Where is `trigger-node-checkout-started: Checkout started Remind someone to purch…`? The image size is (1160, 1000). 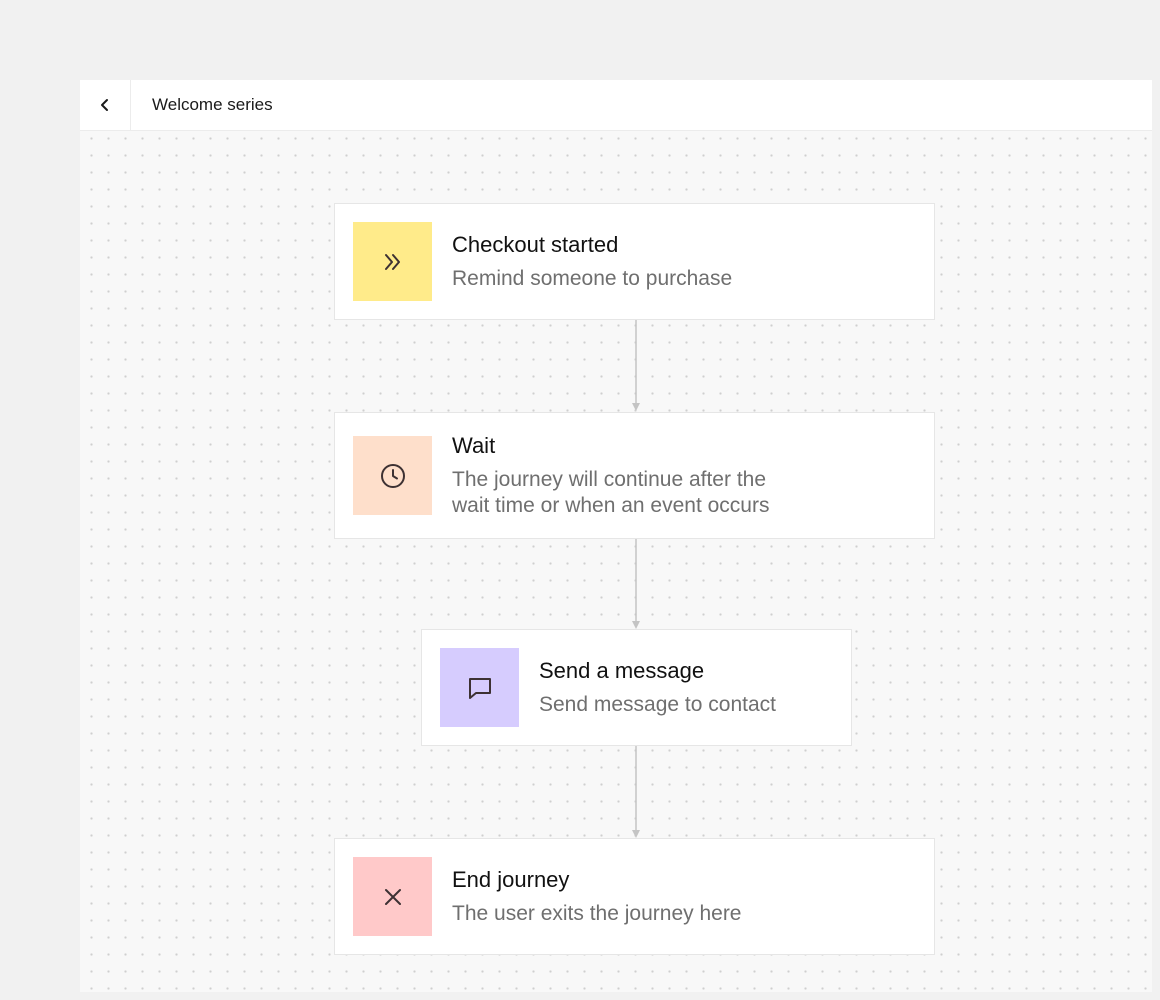
trigger-node-checkout-started: Checkout started Remind someone to purch… is located at coordinates (634, 261).